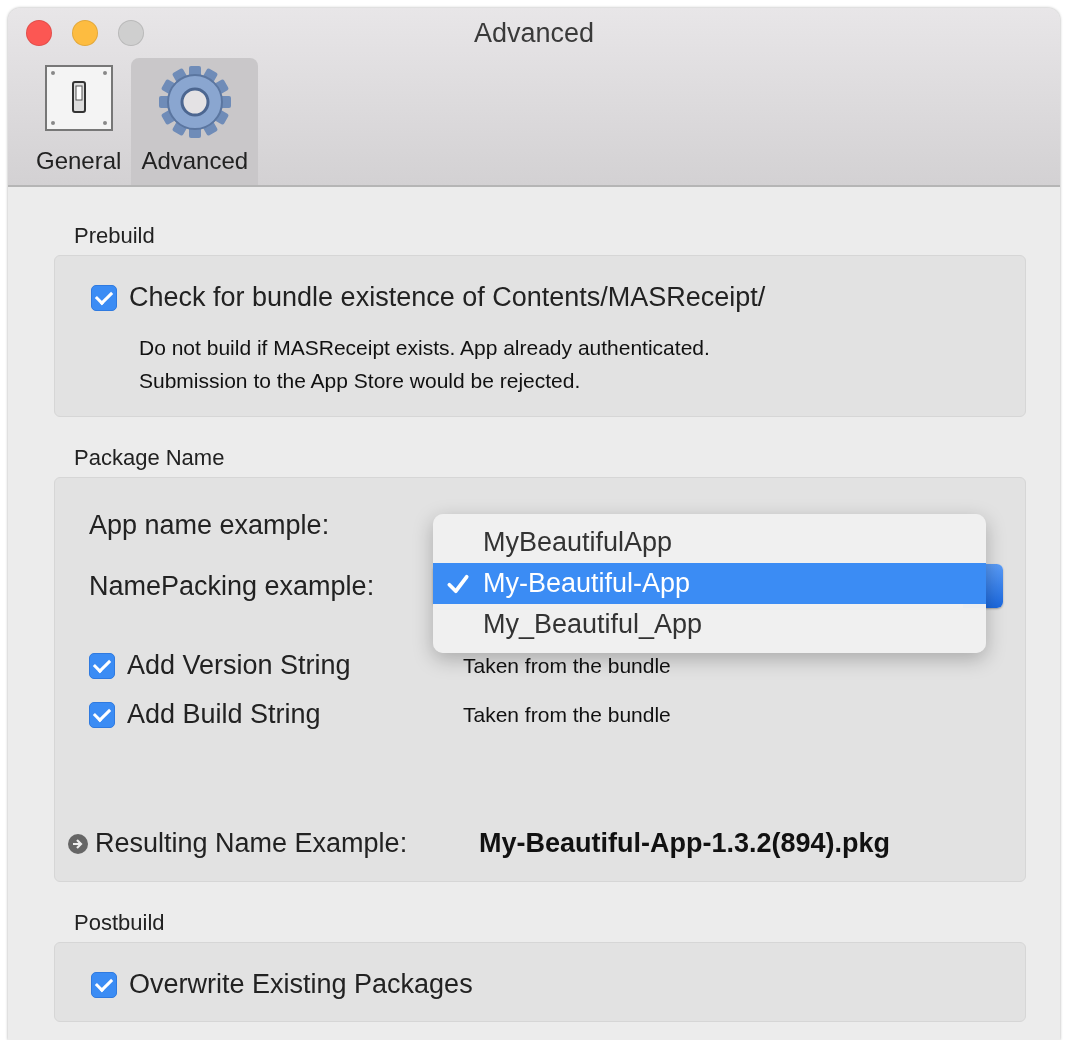 Image resolution: width=1074 pixels, height=1051 pixels. What do you see at coordinates (120, 923) in the screenshot?
I see `section-title: Postbuild` at bounding box center [120, 923].